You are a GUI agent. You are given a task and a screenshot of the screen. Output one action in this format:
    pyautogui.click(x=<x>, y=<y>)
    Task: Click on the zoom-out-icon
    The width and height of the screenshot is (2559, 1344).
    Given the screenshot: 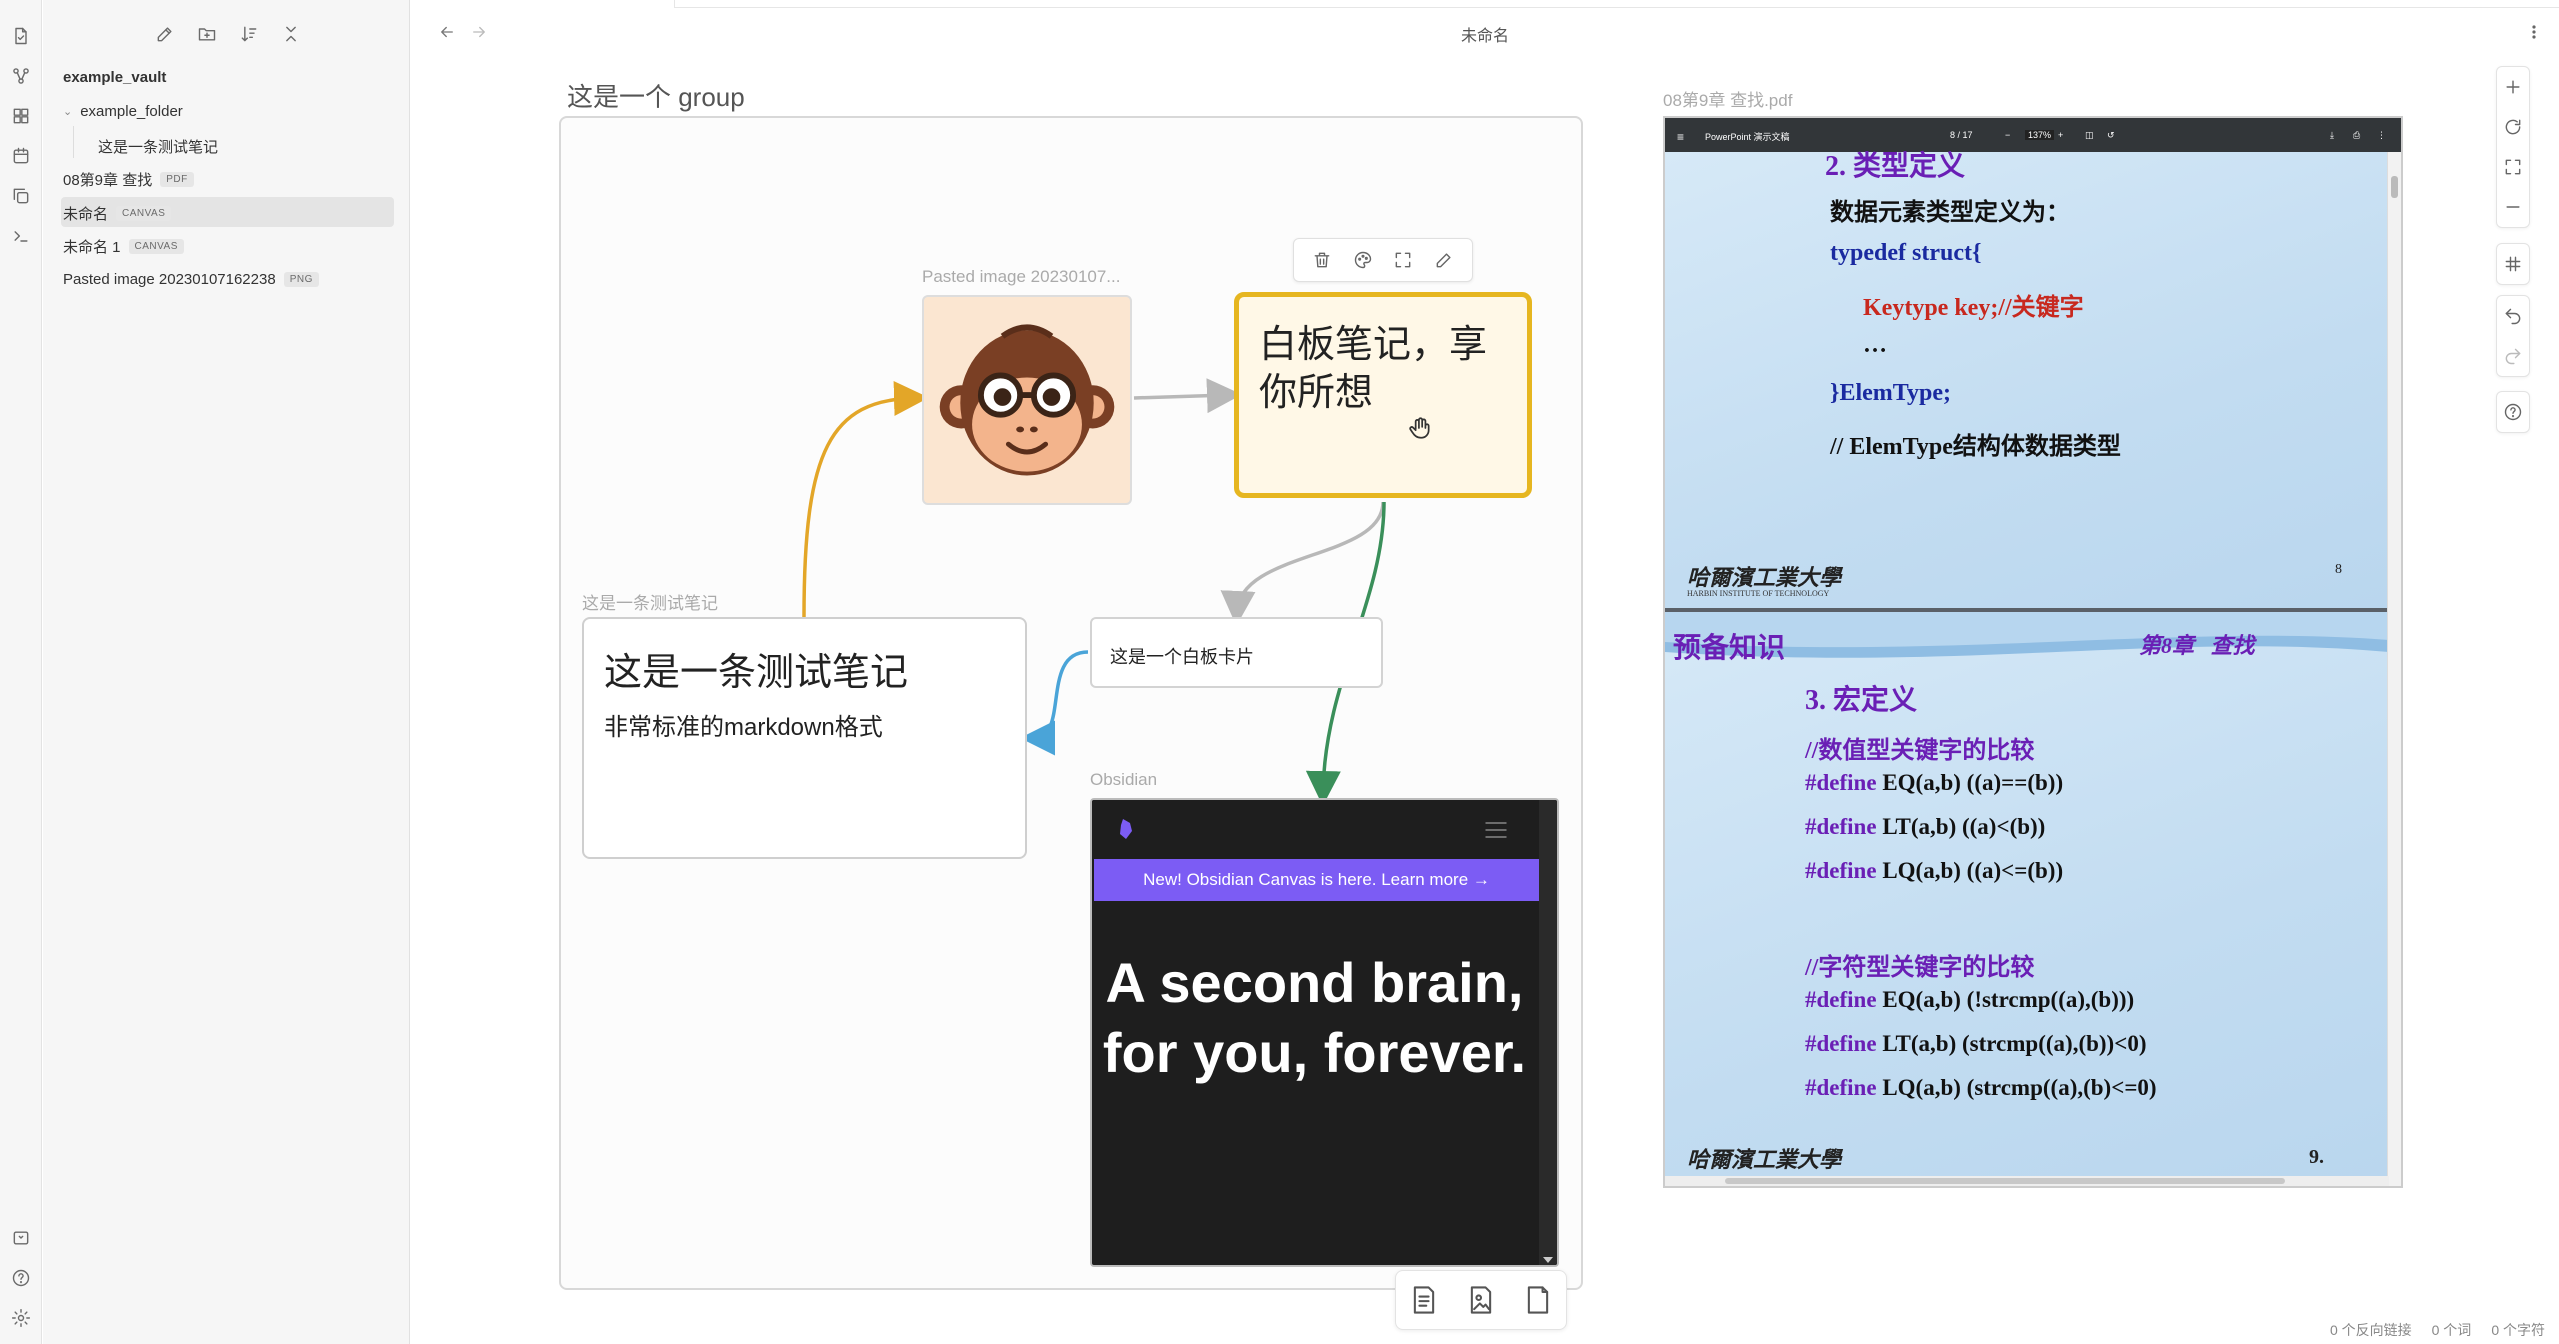 What is the action you would take?
    pyautogui.click(x=2513, y=207)
    